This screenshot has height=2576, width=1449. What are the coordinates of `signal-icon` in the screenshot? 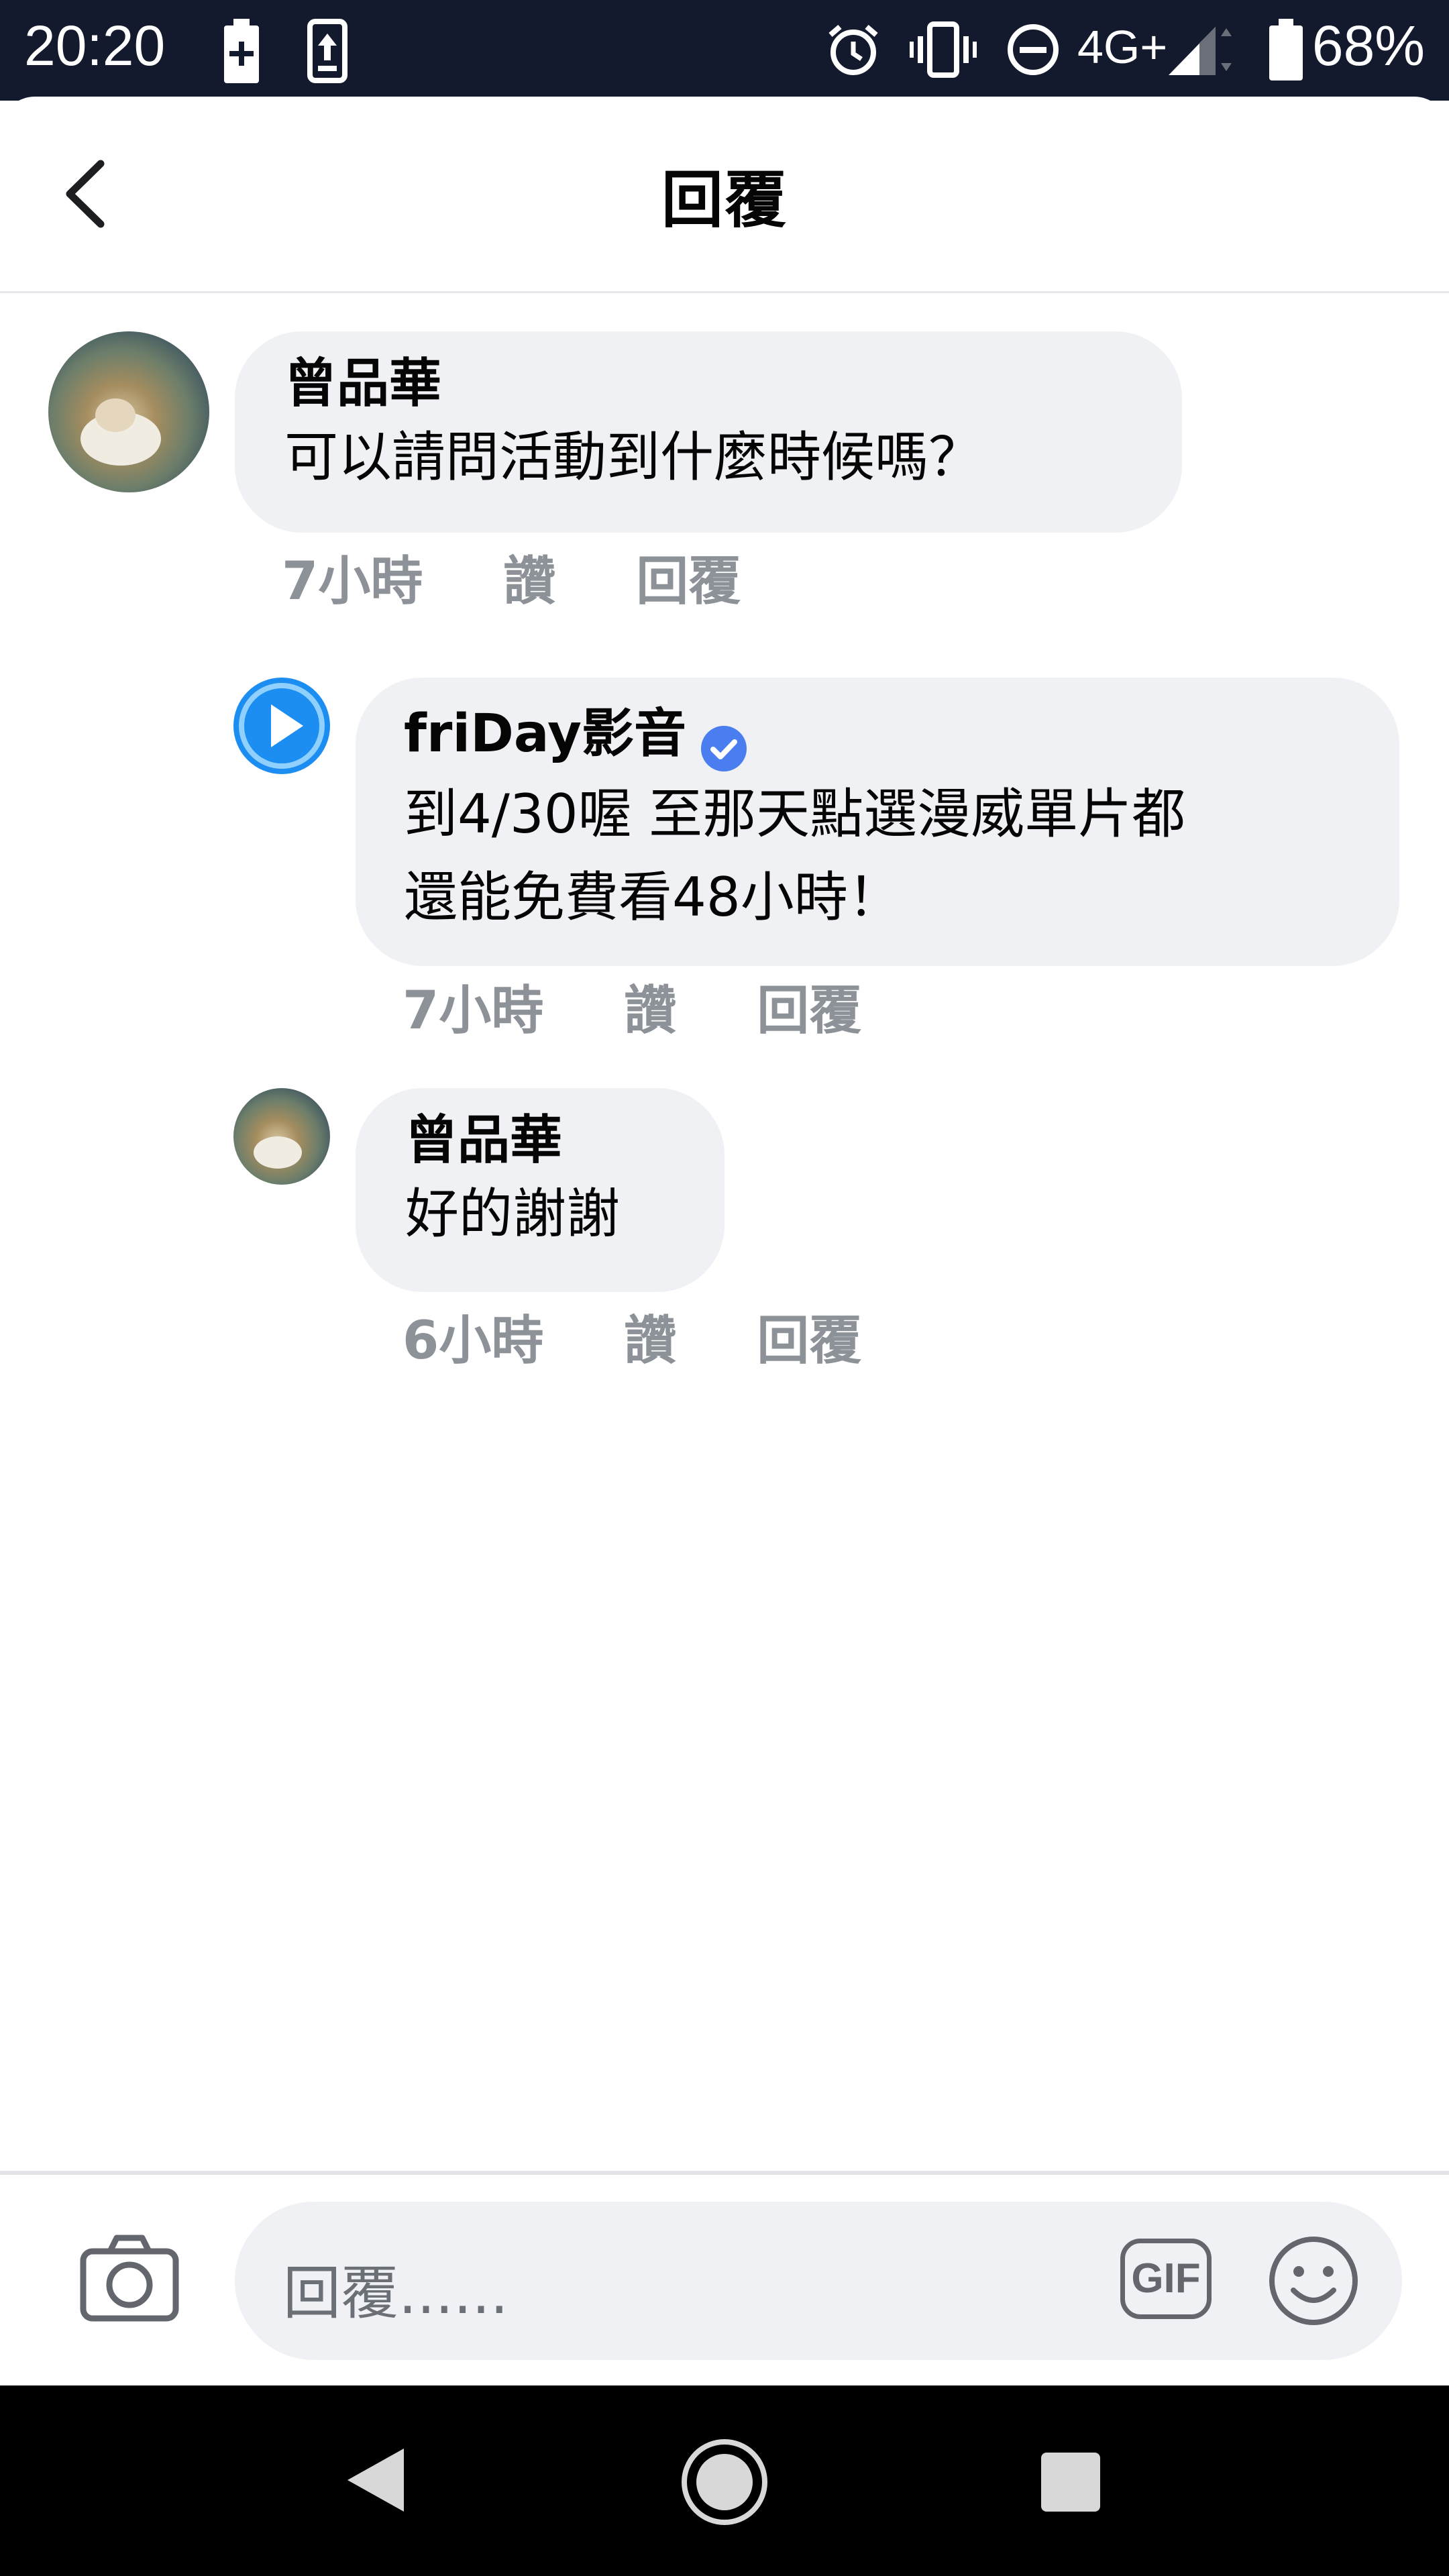 It's located at (1200, 51).